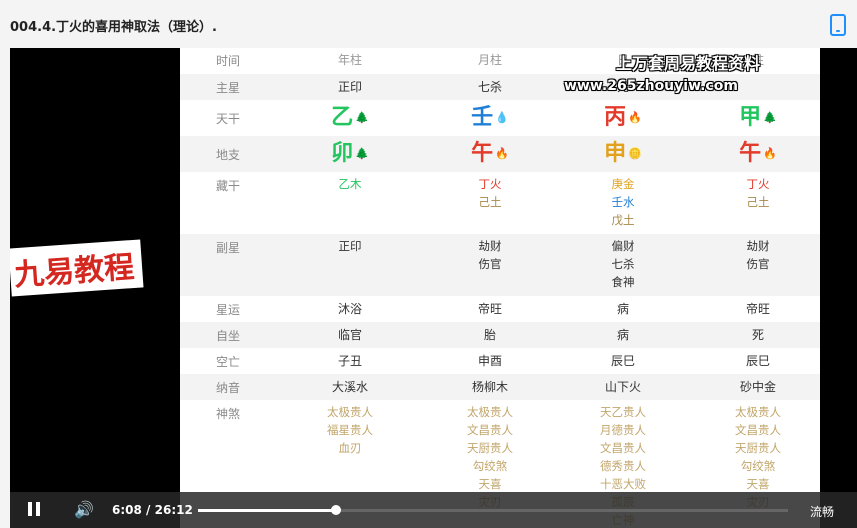 This screenshot has height=528, width=857. Describe the element at coordinates (757, 387) in the screenshot. I see `nayin-cell: 砂中金` at that location.